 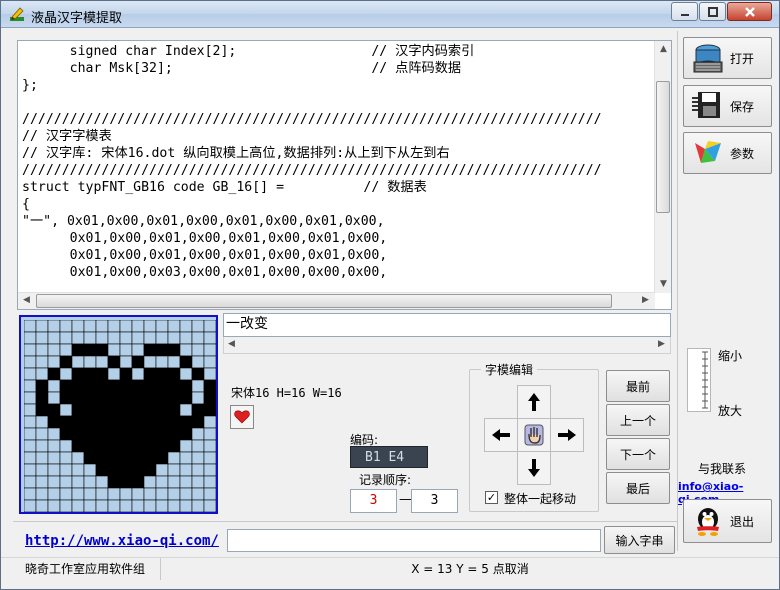 What do you see at coordinates (727, 521) in the screenshot?
I see `exit-button: 退出` at bounding box center [727, 521].